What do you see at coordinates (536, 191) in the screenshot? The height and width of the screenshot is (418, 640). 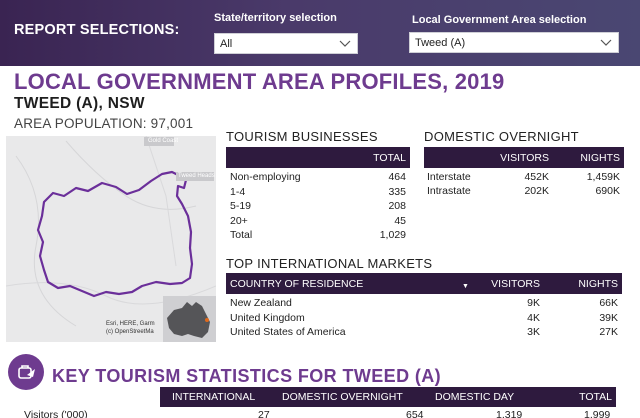 I see `table-cell-visitors: 202K` at bounding box center [536, 191].